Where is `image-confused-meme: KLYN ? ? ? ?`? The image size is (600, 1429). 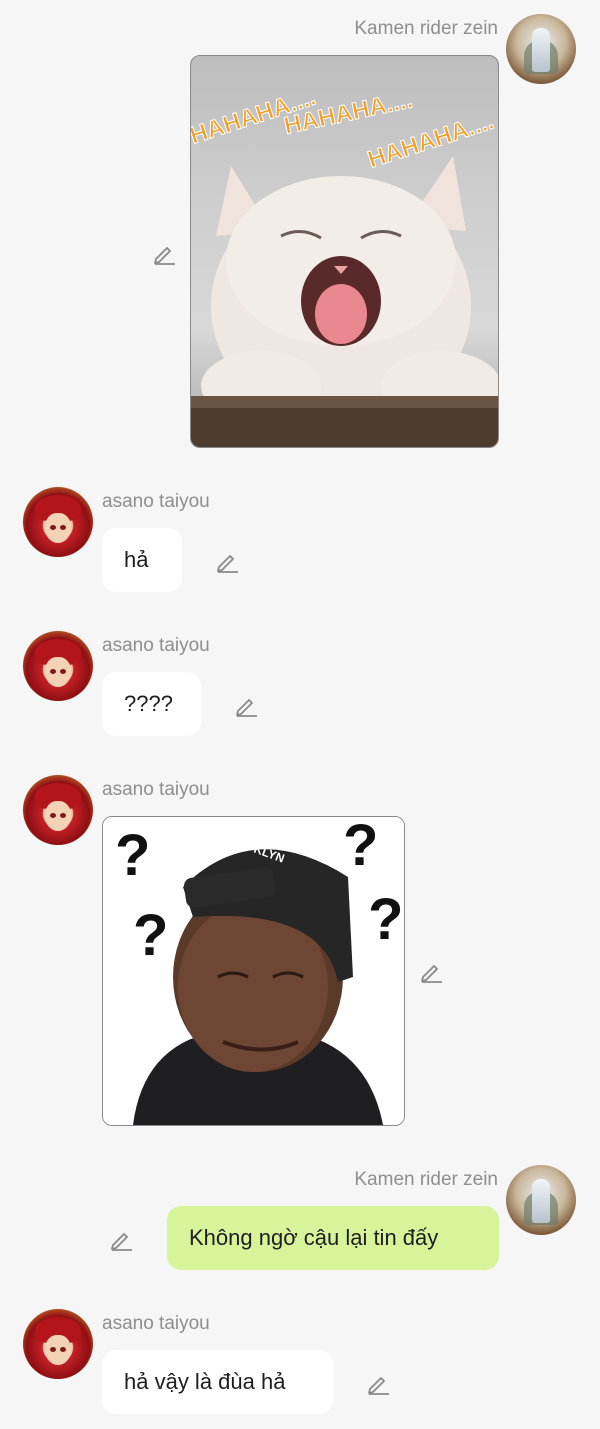 image-confused-meme: KLYN ? ? ? ? is located at coordinates (253, 971).